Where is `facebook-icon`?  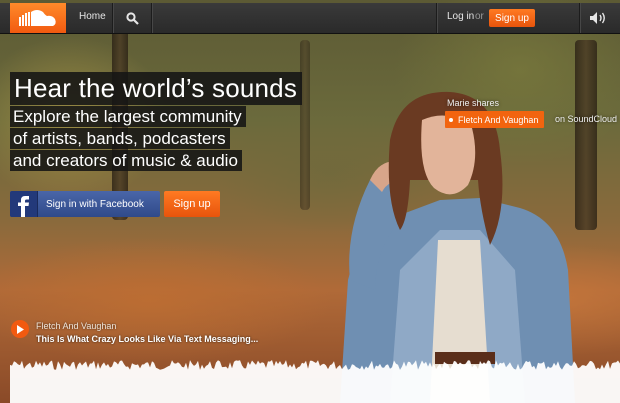 facebook-icon is located at coordinates (24, 204).